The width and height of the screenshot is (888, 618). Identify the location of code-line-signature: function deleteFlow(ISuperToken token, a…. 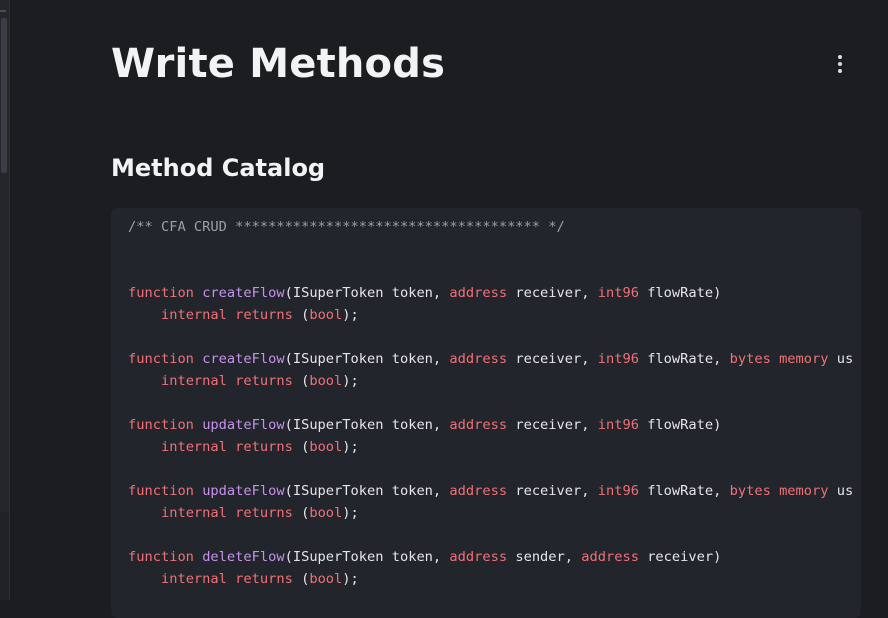
(425, 557).